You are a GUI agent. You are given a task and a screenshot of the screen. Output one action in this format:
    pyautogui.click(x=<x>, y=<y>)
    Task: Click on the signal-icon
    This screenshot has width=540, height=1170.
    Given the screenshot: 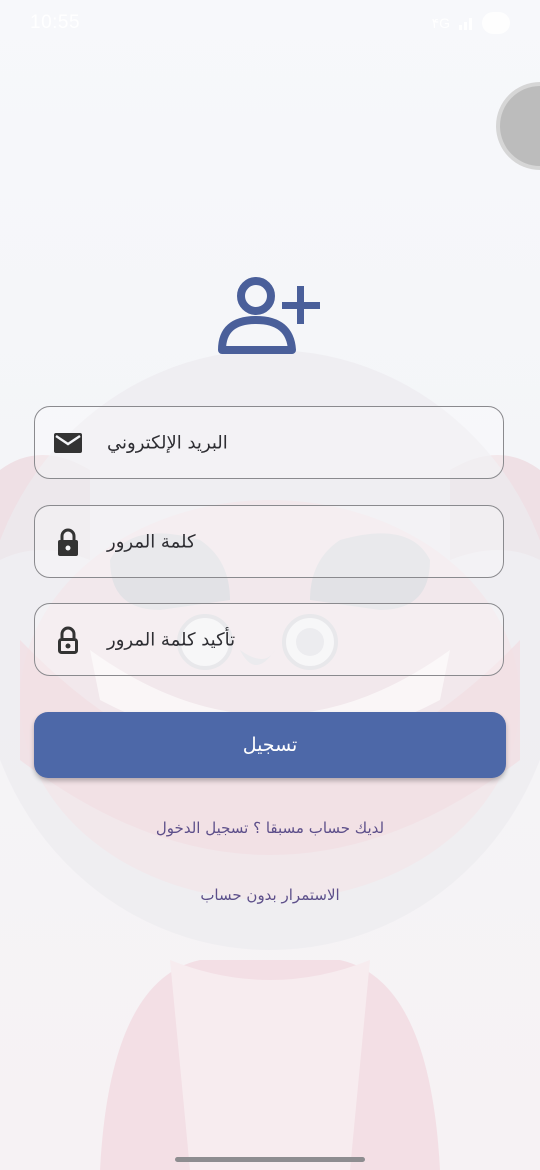 What is the action you would take?
    pyautogui.click(x=465, y=24)
    